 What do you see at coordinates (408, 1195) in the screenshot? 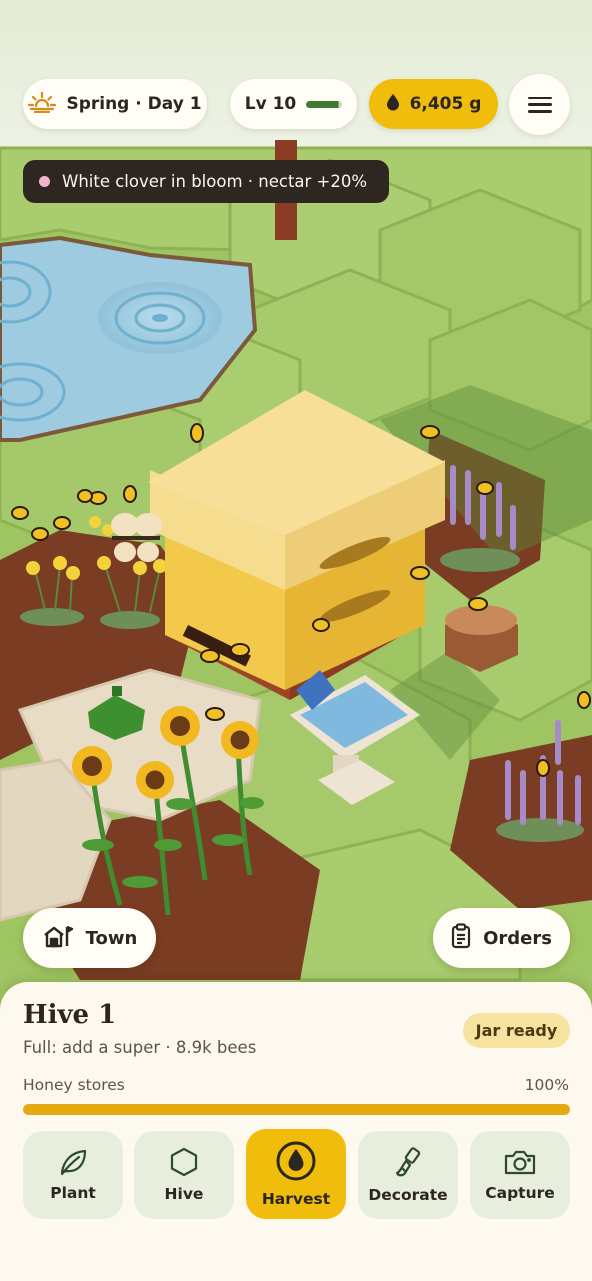
I see `decorate-label: Decorate` at bounding box center [408, 1195].